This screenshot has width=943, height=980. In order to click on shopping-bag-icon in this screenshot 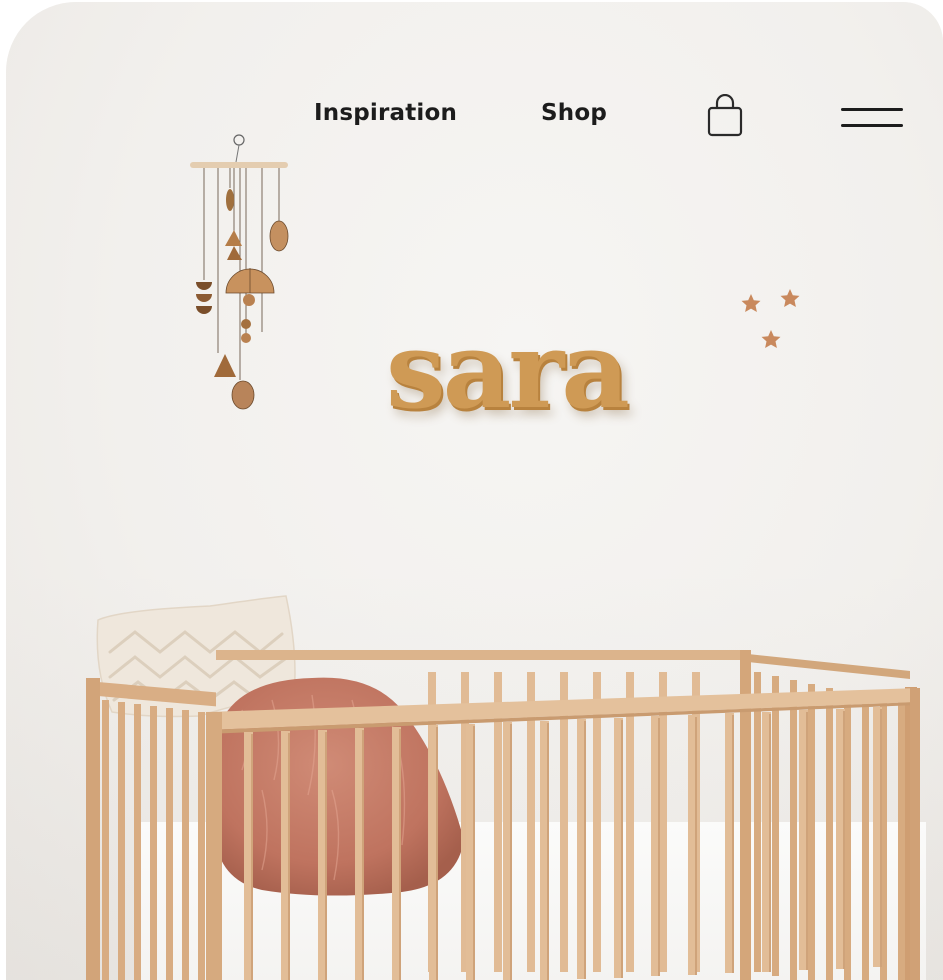, I will do `click(725, 116)`.